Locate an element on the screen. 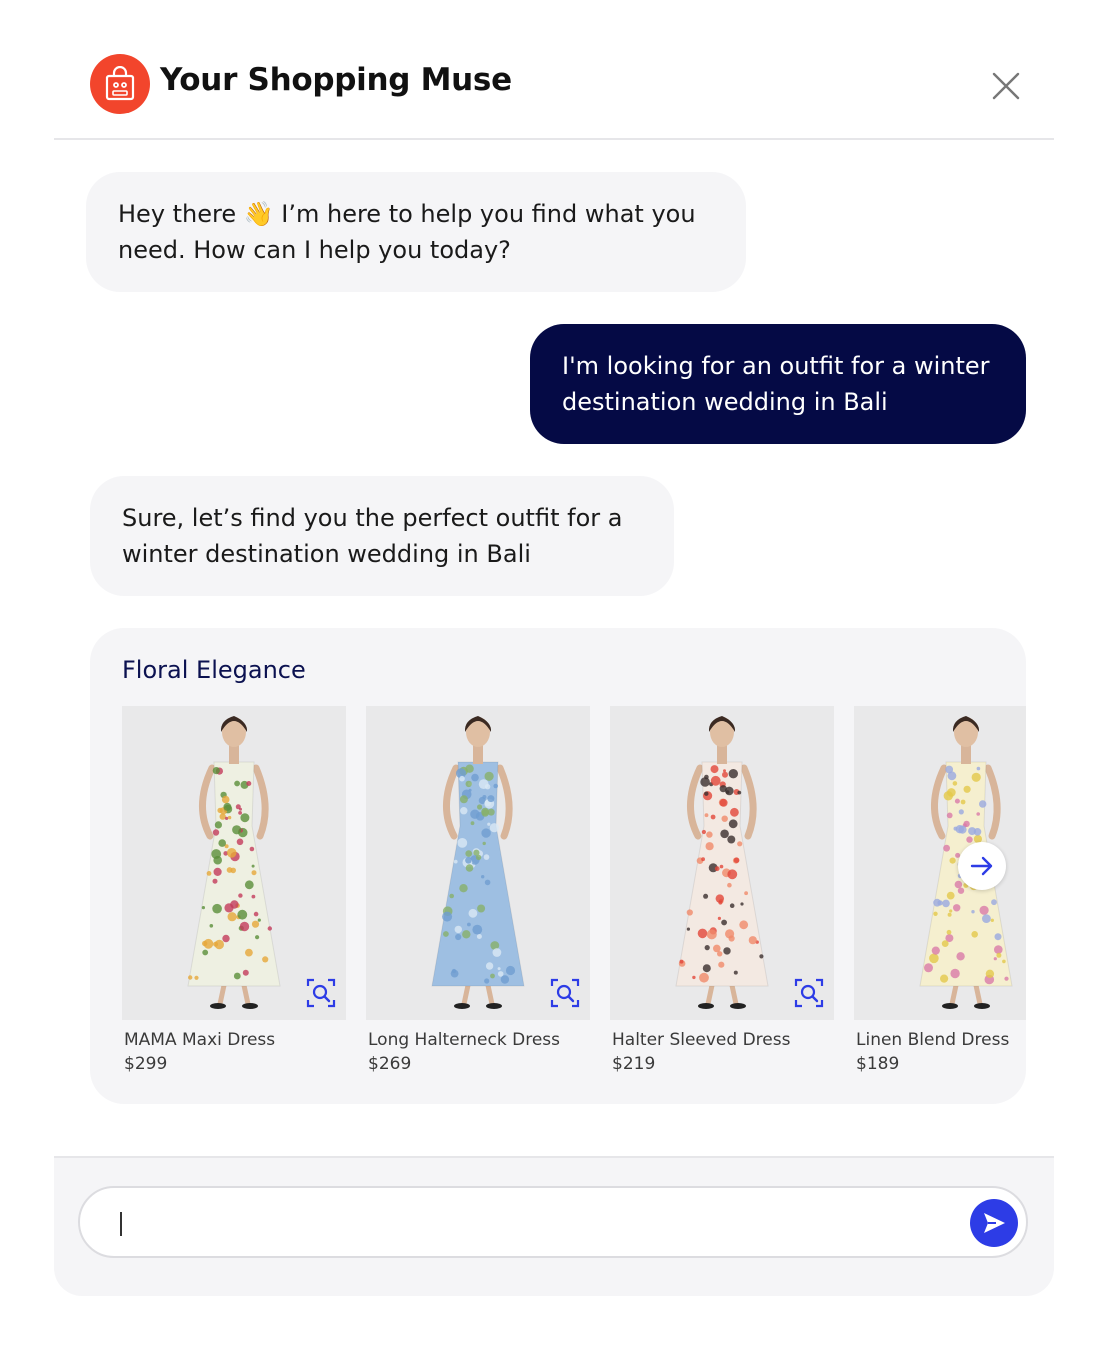 This screenshot has height=1364, width=1096. message-input-container is located at coordinates (553, 1222).